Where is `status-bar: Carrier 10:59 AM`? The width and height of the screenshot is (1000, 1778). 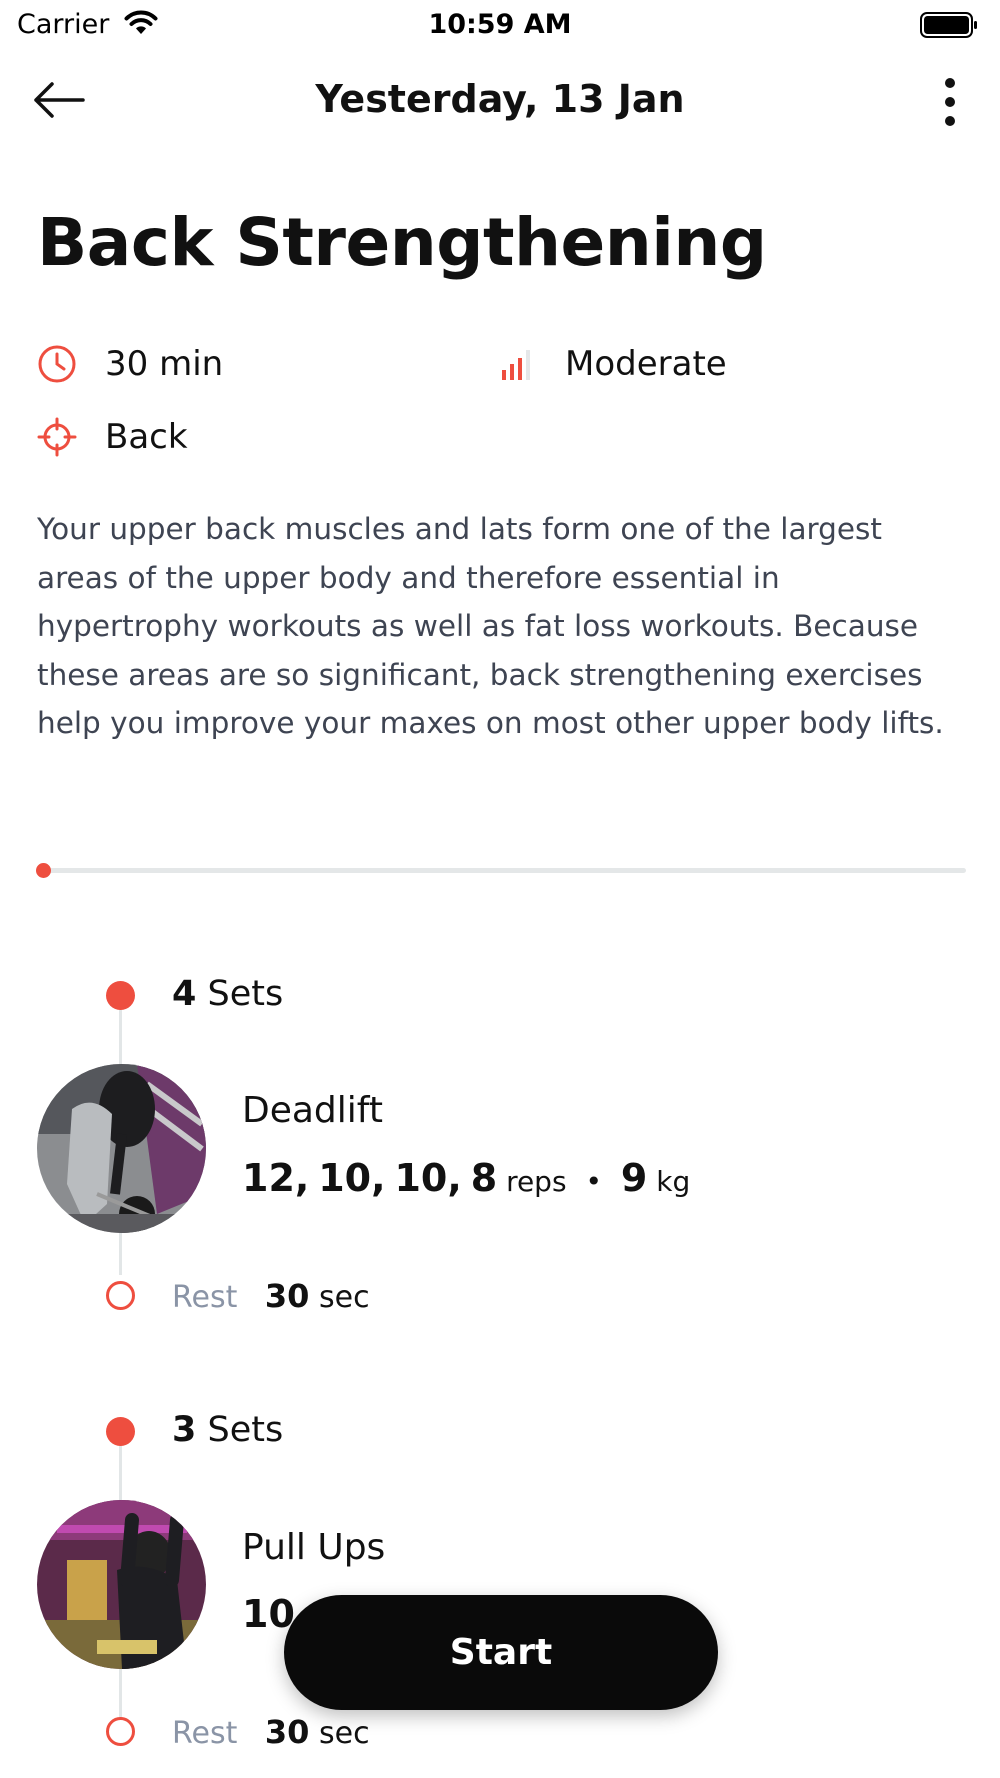
status-bar: Carrier 10:59 AM is located at coordinates (500, 25).